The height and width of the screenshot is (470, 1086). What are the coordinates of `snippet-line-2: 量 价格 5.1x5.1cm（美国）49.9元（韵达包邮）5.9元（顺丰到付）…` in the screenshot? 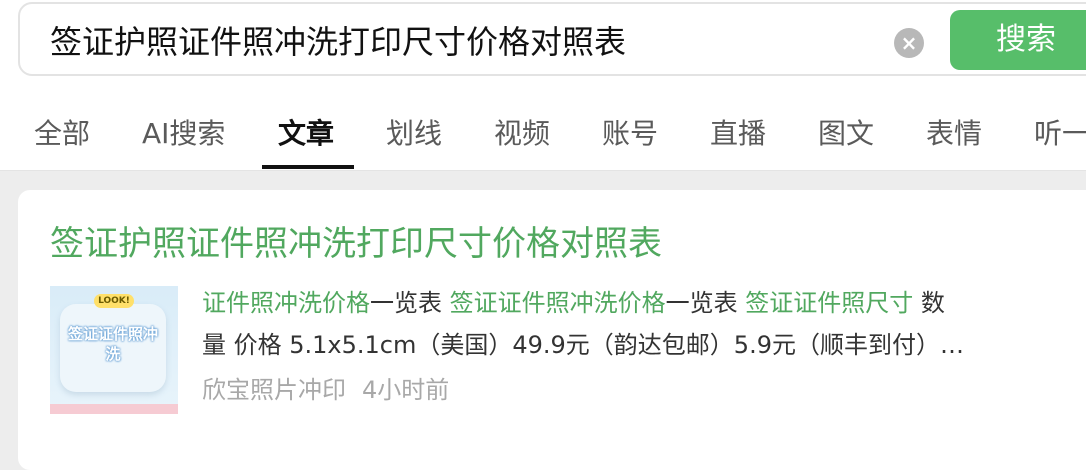 It's located at (583, 345).